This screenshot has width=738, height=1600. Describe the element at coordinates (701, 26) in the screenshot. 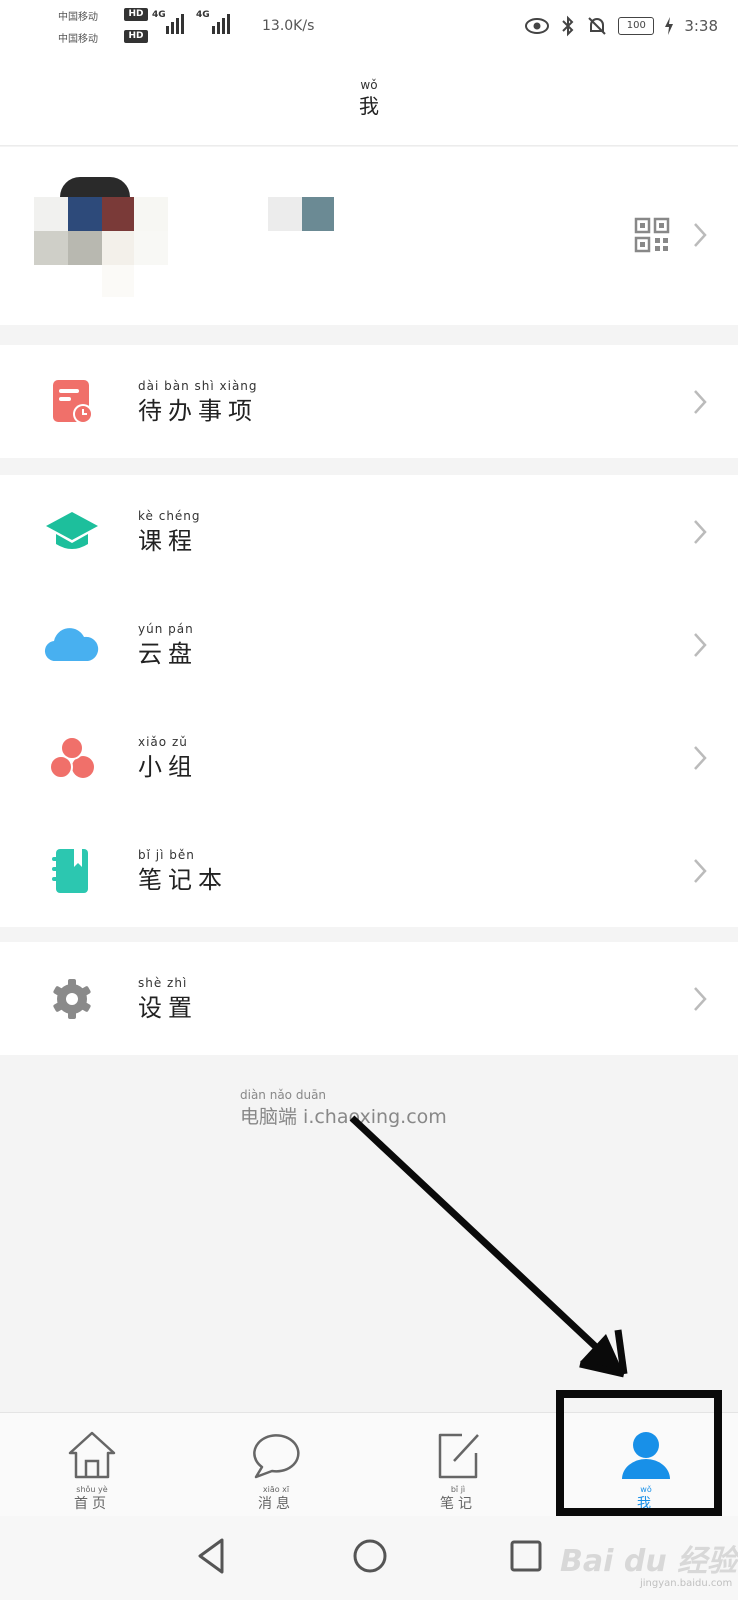

I see `clock: 3:38` at that location.